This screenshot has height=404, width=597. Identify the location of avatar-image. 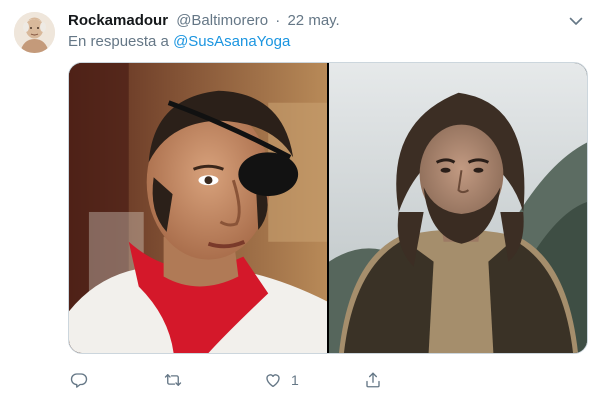
(34, 32).